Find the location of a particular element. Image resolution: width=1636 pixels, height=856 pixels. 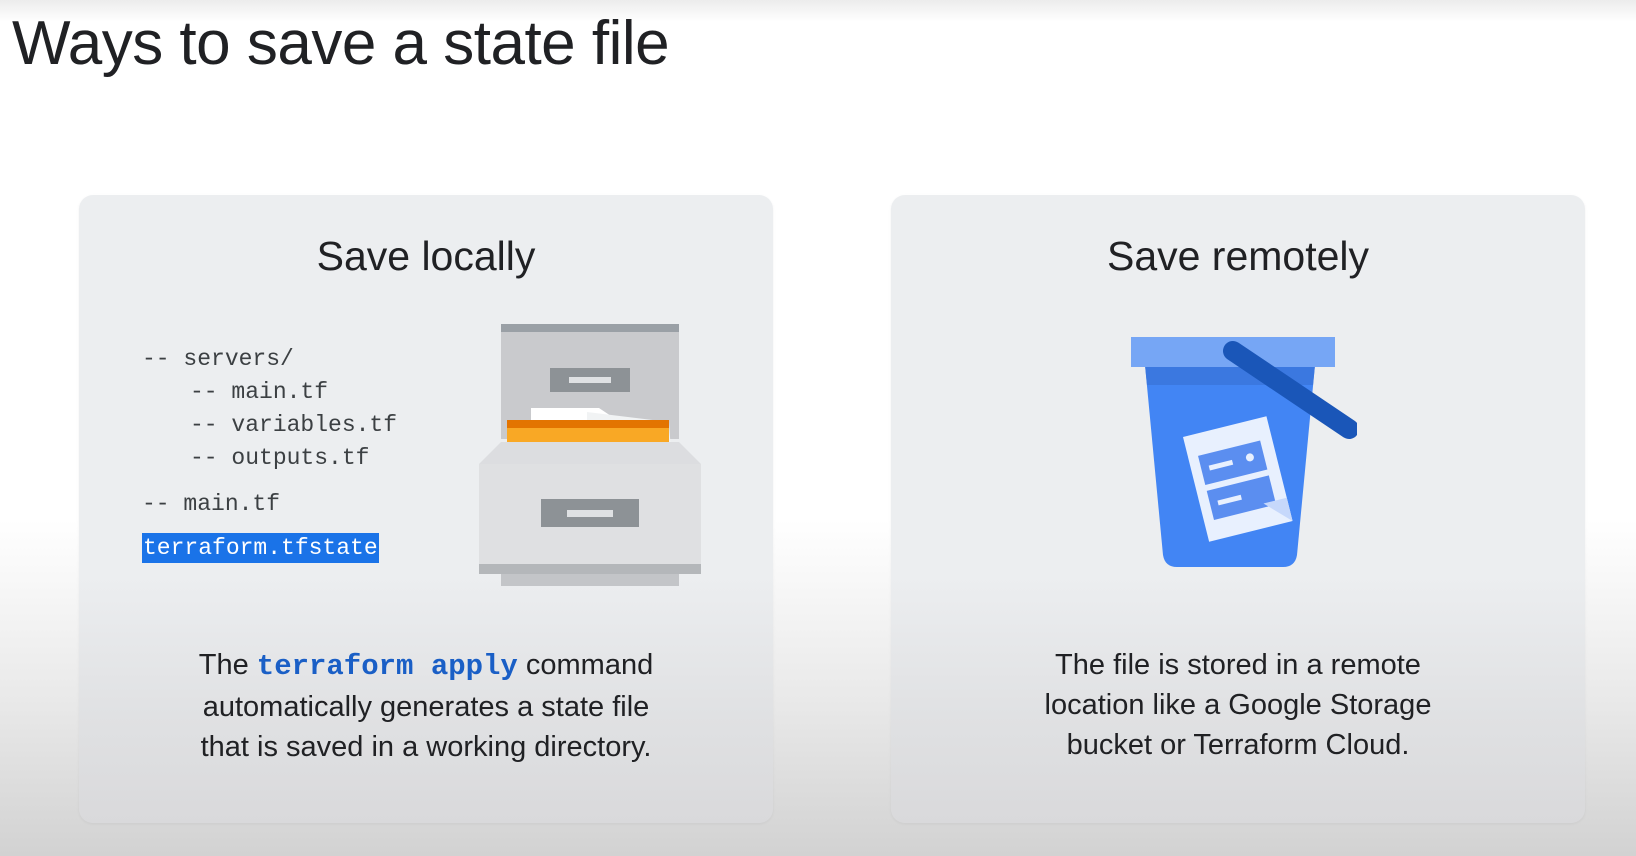

save-remotely-desc-line-2: location like a Google Storage is located at coordinates (1238, 705).